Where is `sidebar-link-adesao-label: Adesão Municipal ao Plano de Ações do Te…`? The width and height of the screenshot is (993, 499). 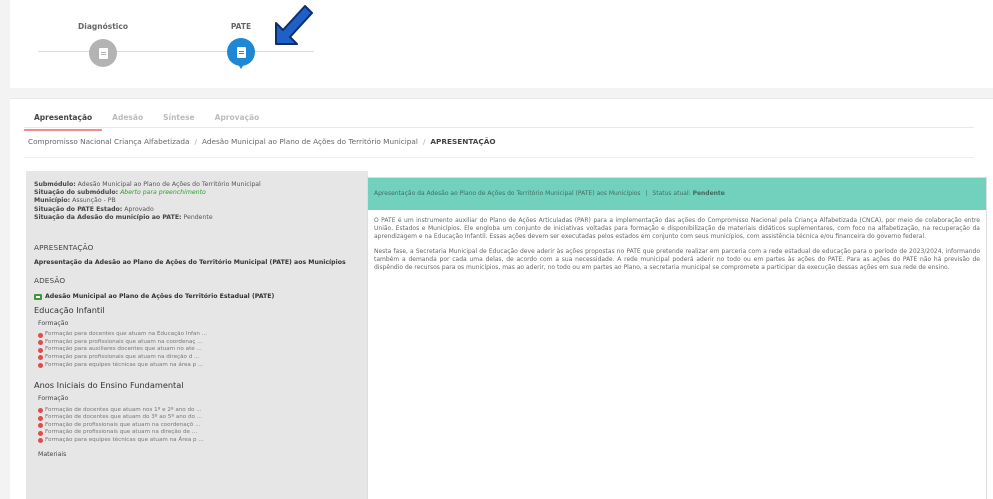
sidebar-link-adesao-label: Adesão Municipal ao Plano de Ações do Te… is located at coordinates (160, 296).